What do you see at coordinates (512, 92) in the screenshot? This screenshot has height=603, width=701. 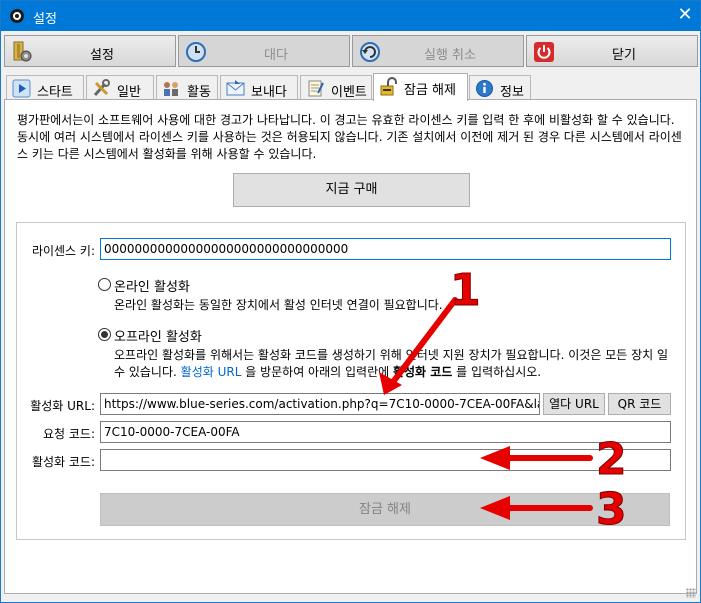 I see `tab-info-label: 정보` at bounding box center [512, 92].